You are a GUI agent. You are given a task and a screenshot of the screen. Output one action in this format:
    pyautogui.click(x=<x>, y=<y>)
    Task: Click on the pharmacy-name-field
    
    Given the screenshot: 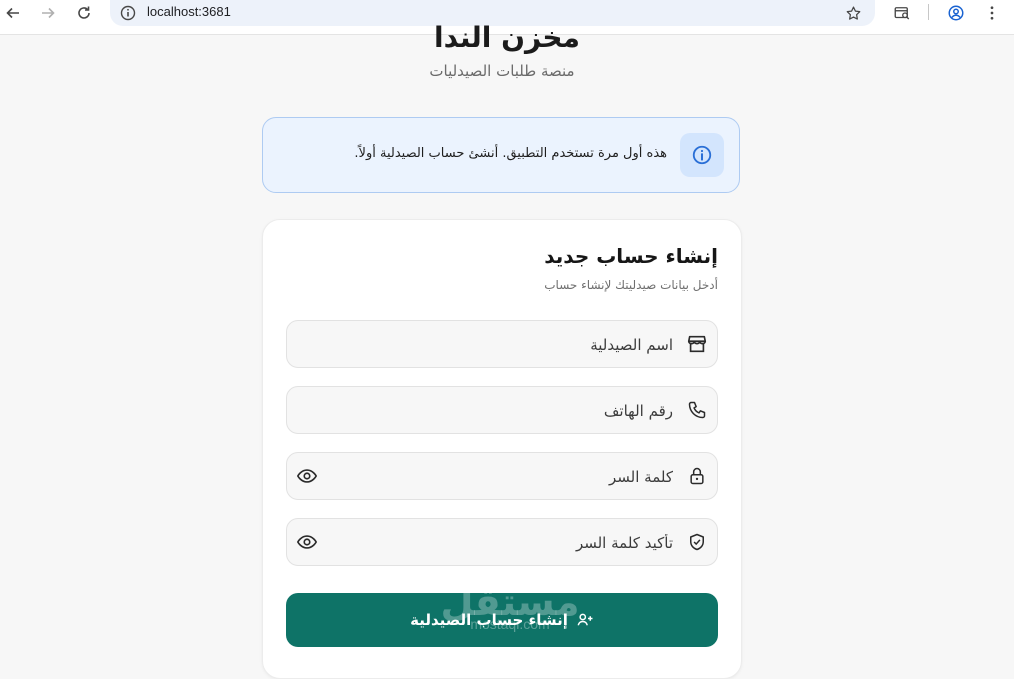 What is the action you would take?
    pyautogui.click(x=502, y=344)
    